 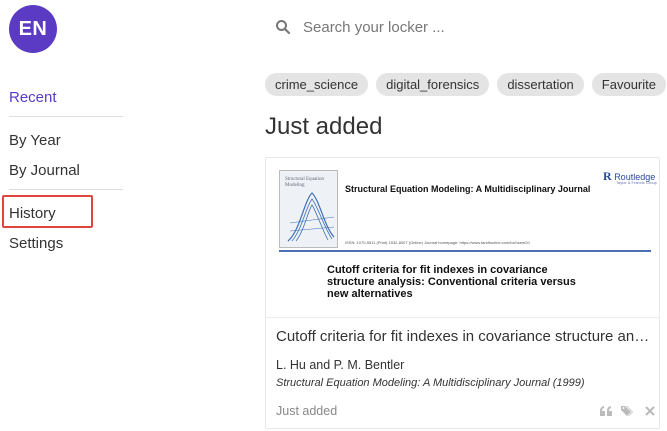 I want to click on article-authors: L. Hu and P. M. Bentler, so click(x=340, y=365).